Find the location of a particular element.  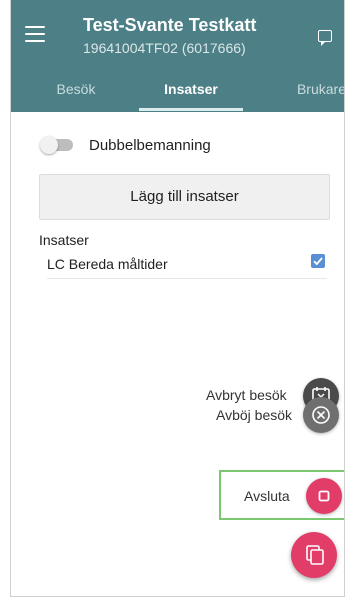

hamburger-menu-icon is located at coordinates (35, 34).